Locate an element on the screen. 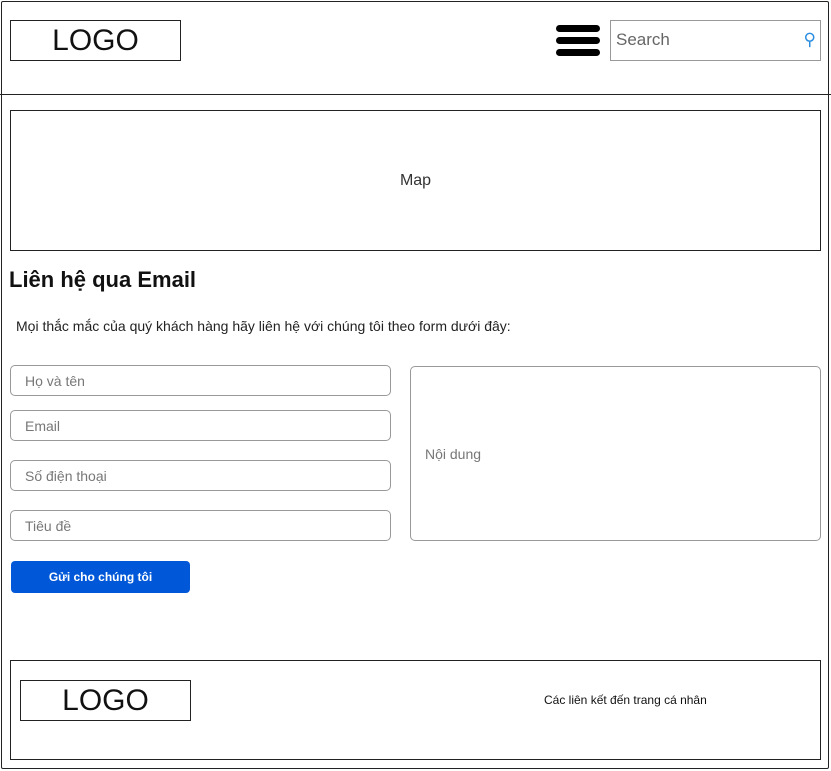  search-placeholder: Search is located at coordinates (643, 39).